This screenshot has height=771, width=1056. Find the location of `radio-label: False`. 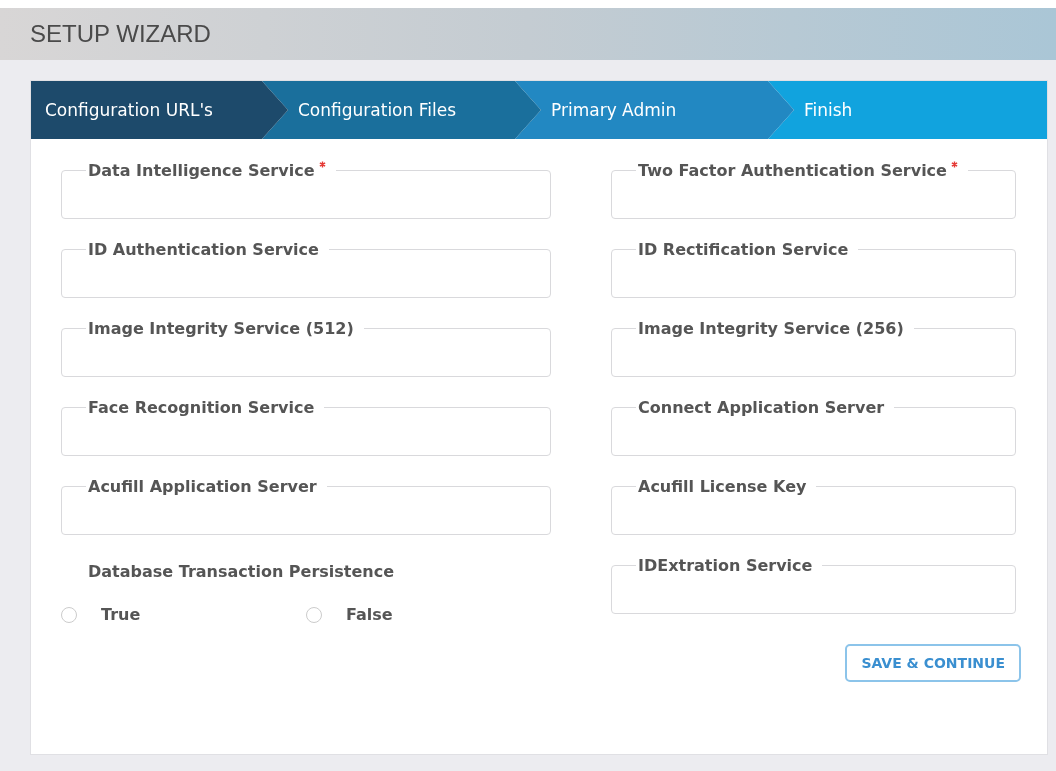

radio-label: False is located at coordinates (369, 614).